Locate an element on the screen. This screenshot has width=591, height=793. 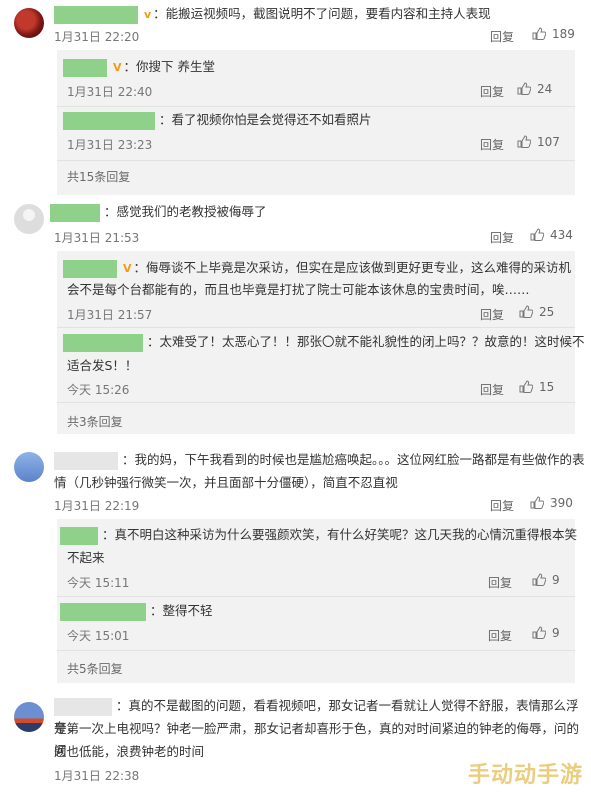
like-count: 107 is located at coordinates (548, 142).